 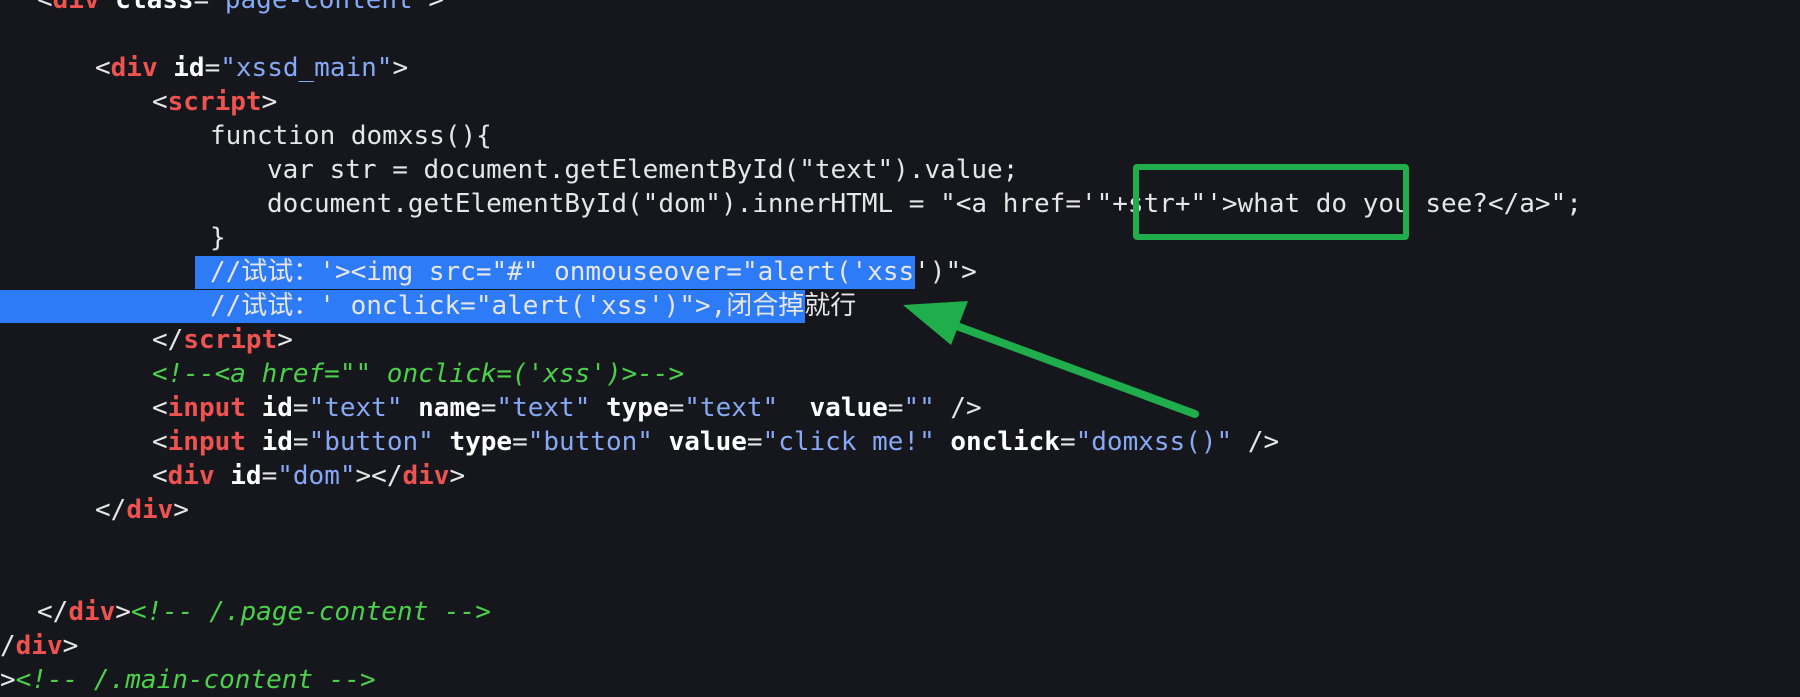 I want to click on code-token: "click me!", so click(x=848, y=442).